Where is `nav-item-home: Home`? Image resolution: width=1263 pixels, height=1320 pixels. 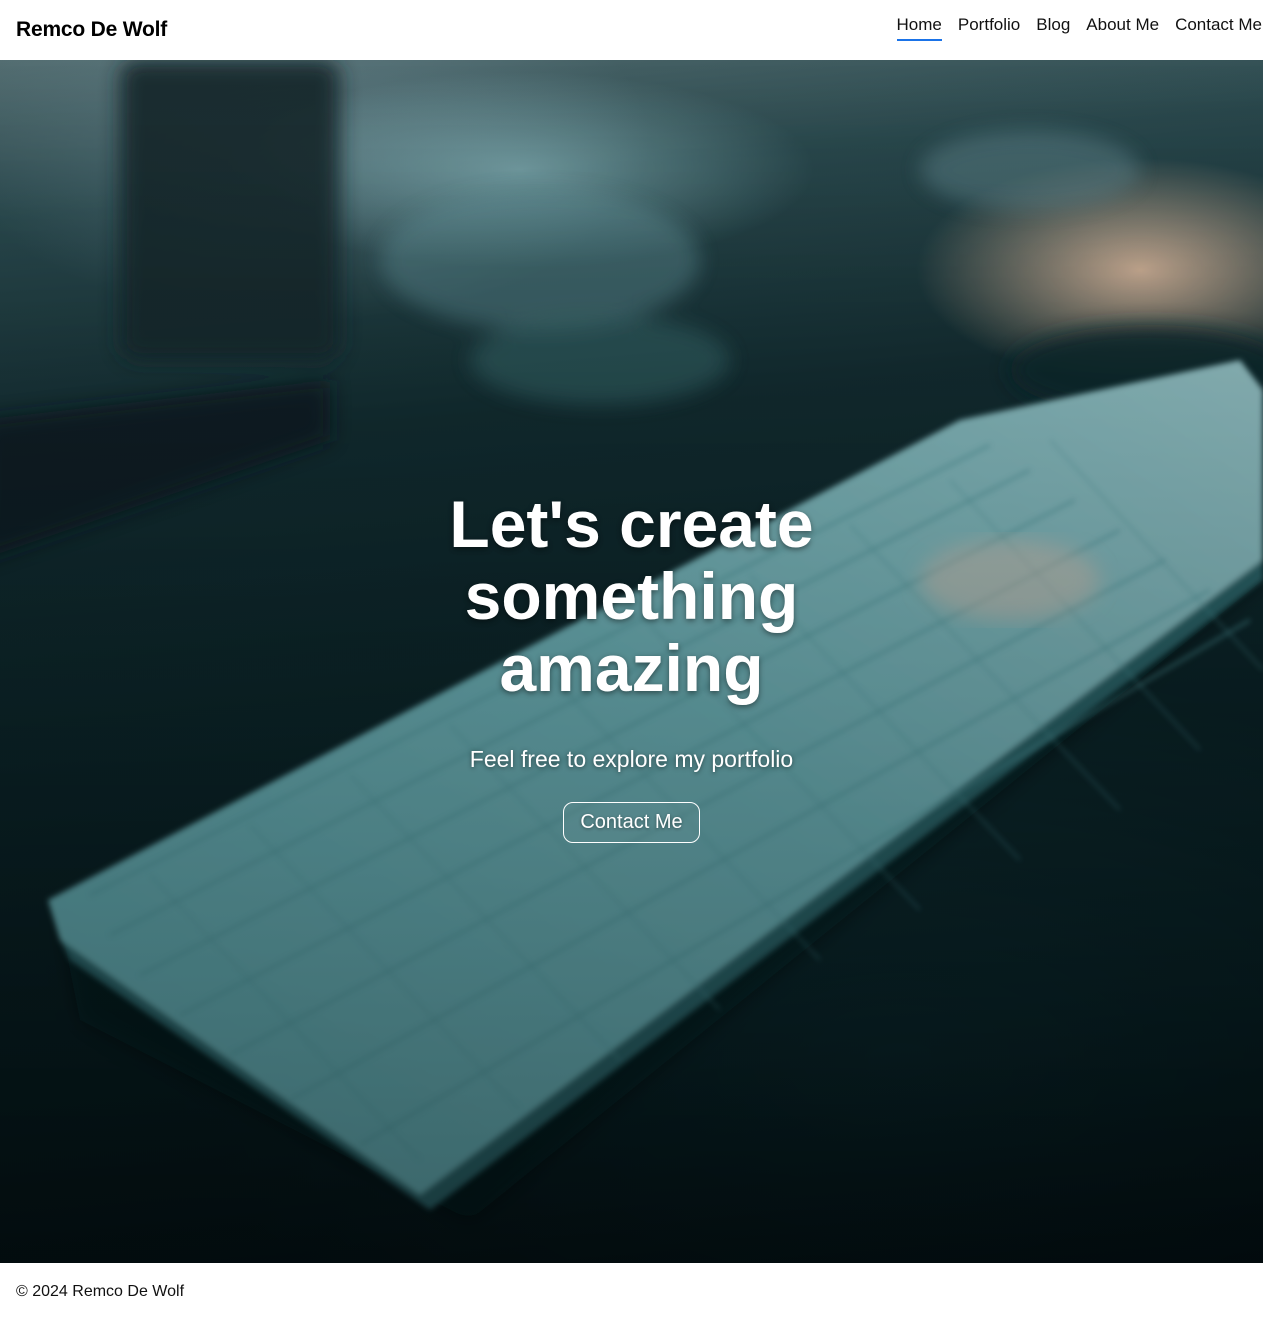 nav-item-home: Home is located at coordinates (919, 28).